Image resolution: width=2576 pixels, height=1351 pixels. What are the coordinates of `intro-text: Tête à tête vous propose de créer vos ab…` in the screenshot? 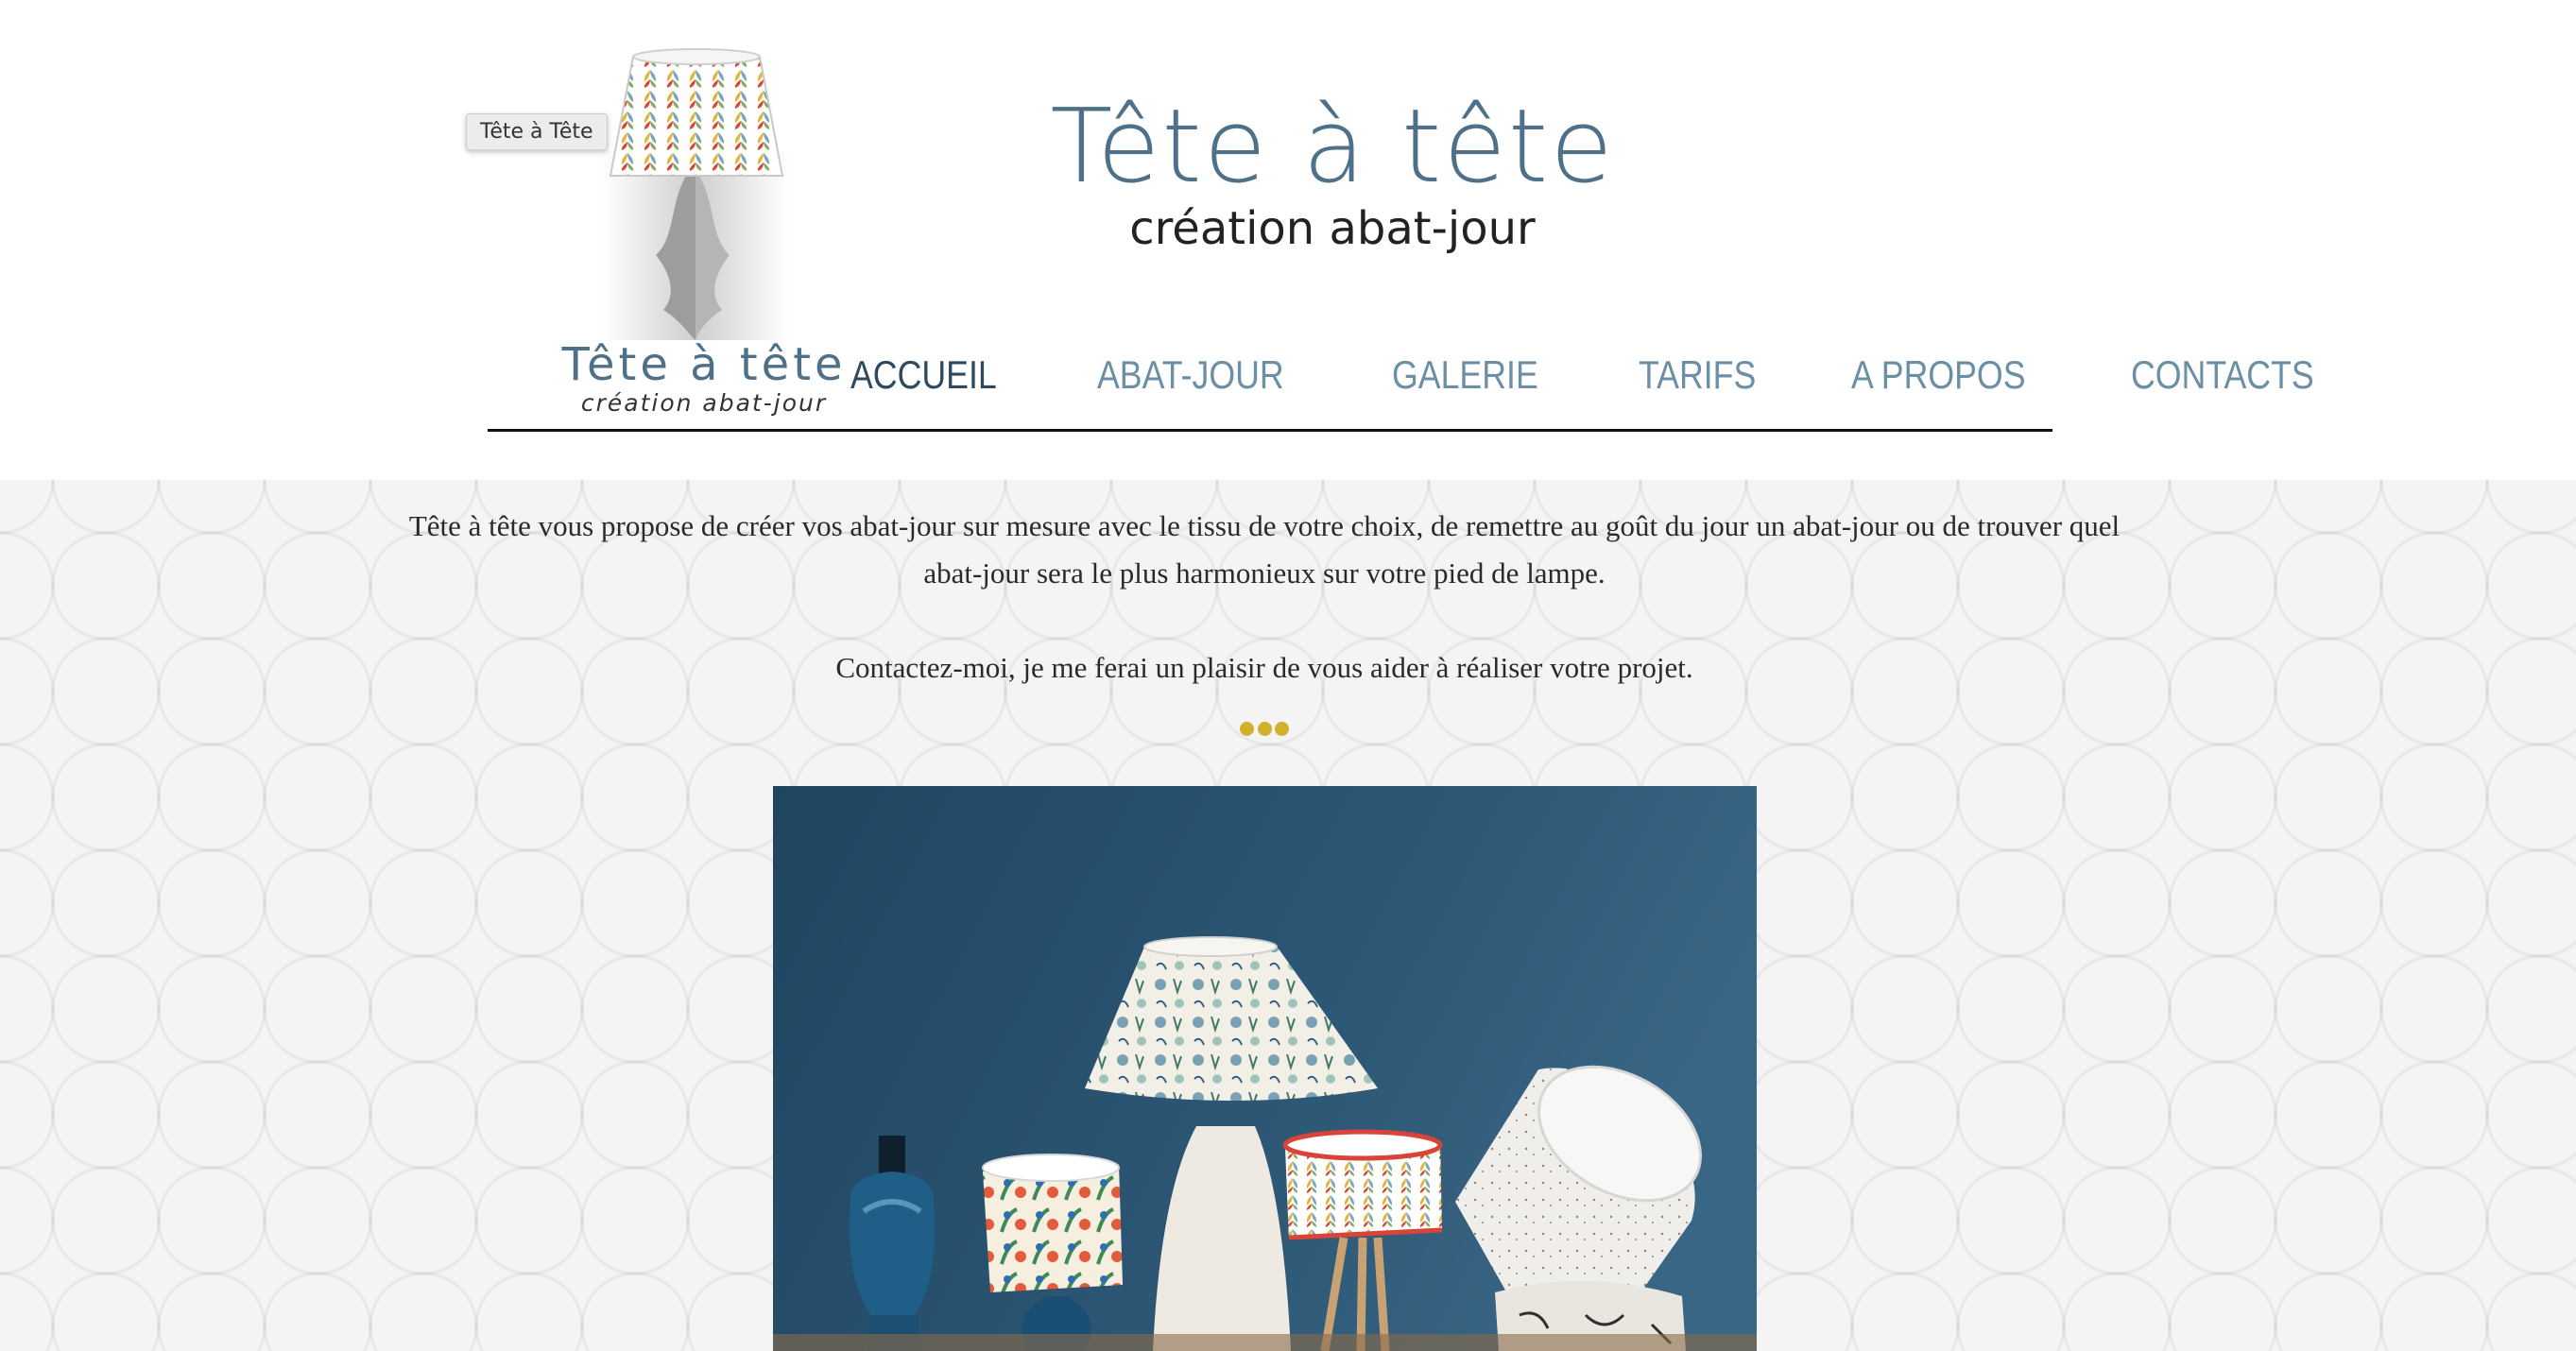 It's located at (1264, 549).